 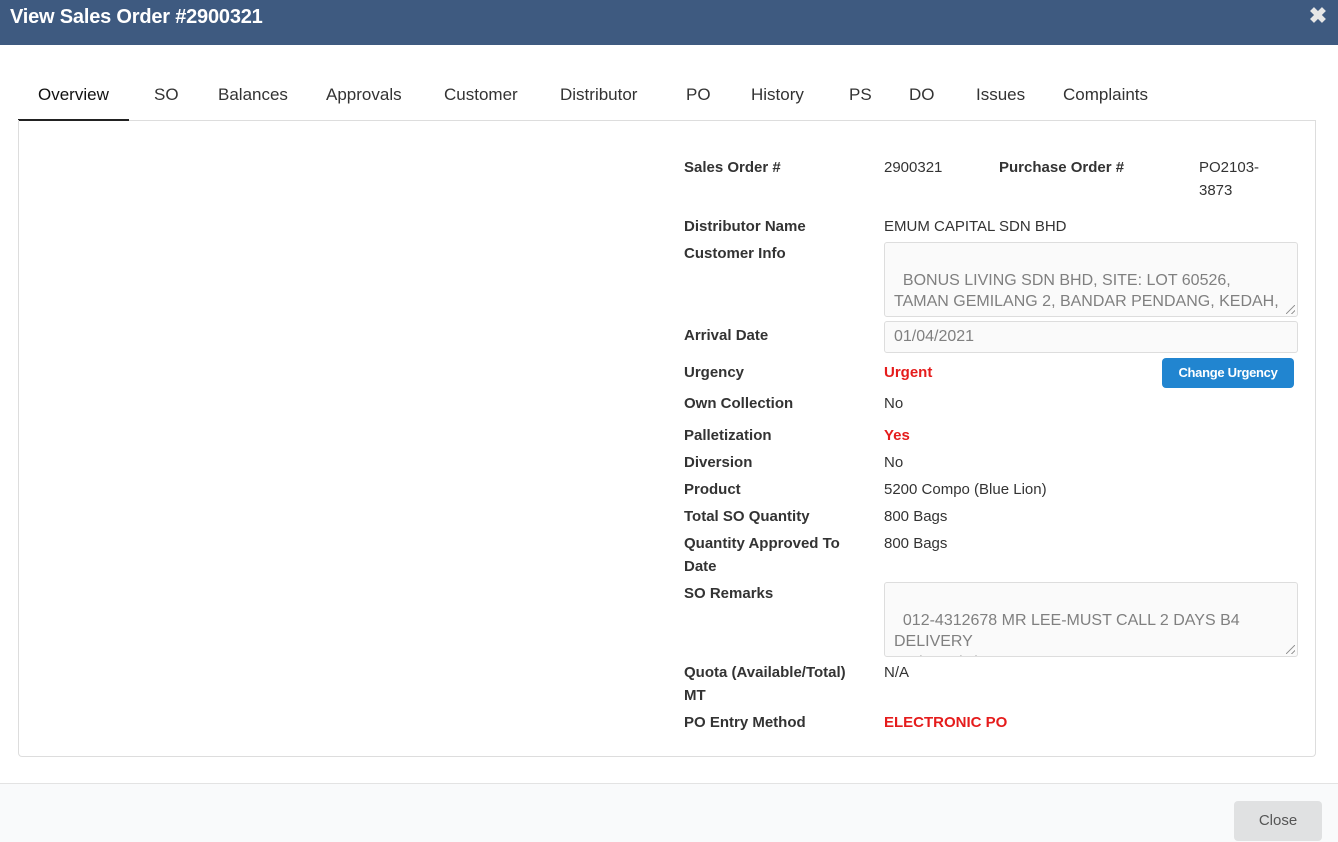 What do you see at coordinates (1318, 16) in the screenshot?
I see `close-icon: ✖` at bounding box center [1318, 16].